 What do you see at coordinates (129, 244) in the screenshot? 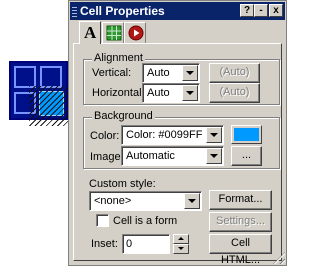
I see `inset-value: 0` at bounding box center [129, 244].